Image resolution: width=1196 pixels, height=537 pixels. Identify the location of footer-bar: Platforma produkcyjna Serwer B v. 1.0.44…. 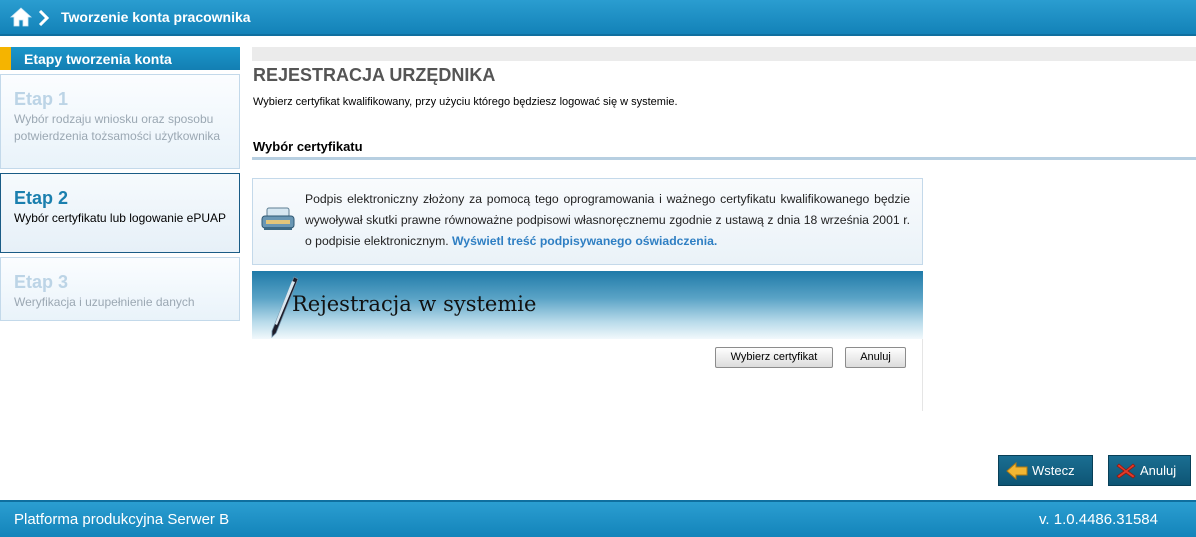
(598, 518).